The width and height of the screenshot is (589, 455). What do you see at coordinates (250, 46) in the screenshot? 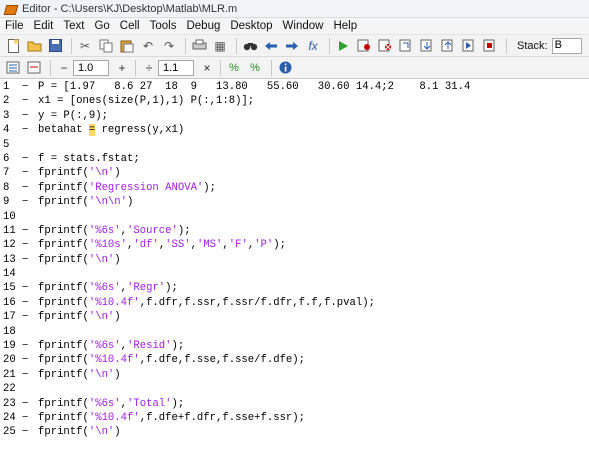
I see `find-binoculars-icon` at bounding box center [250, 46].